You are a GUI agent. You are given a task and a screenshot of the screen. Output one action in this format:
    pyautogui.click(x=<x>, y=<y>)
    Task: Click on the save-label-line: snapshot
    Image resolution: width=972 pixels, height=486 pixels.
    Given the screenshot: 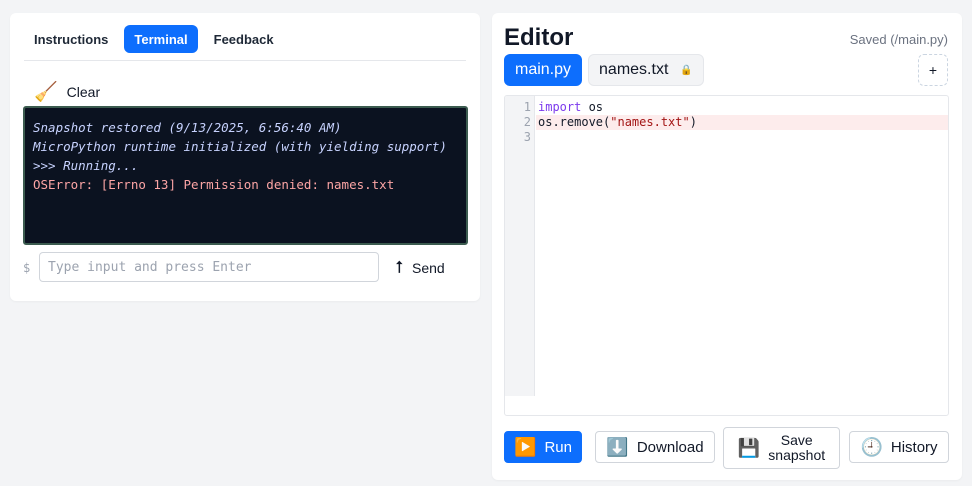 What is the action you would take?
    pyautogui.click(x=797, y=455)
    